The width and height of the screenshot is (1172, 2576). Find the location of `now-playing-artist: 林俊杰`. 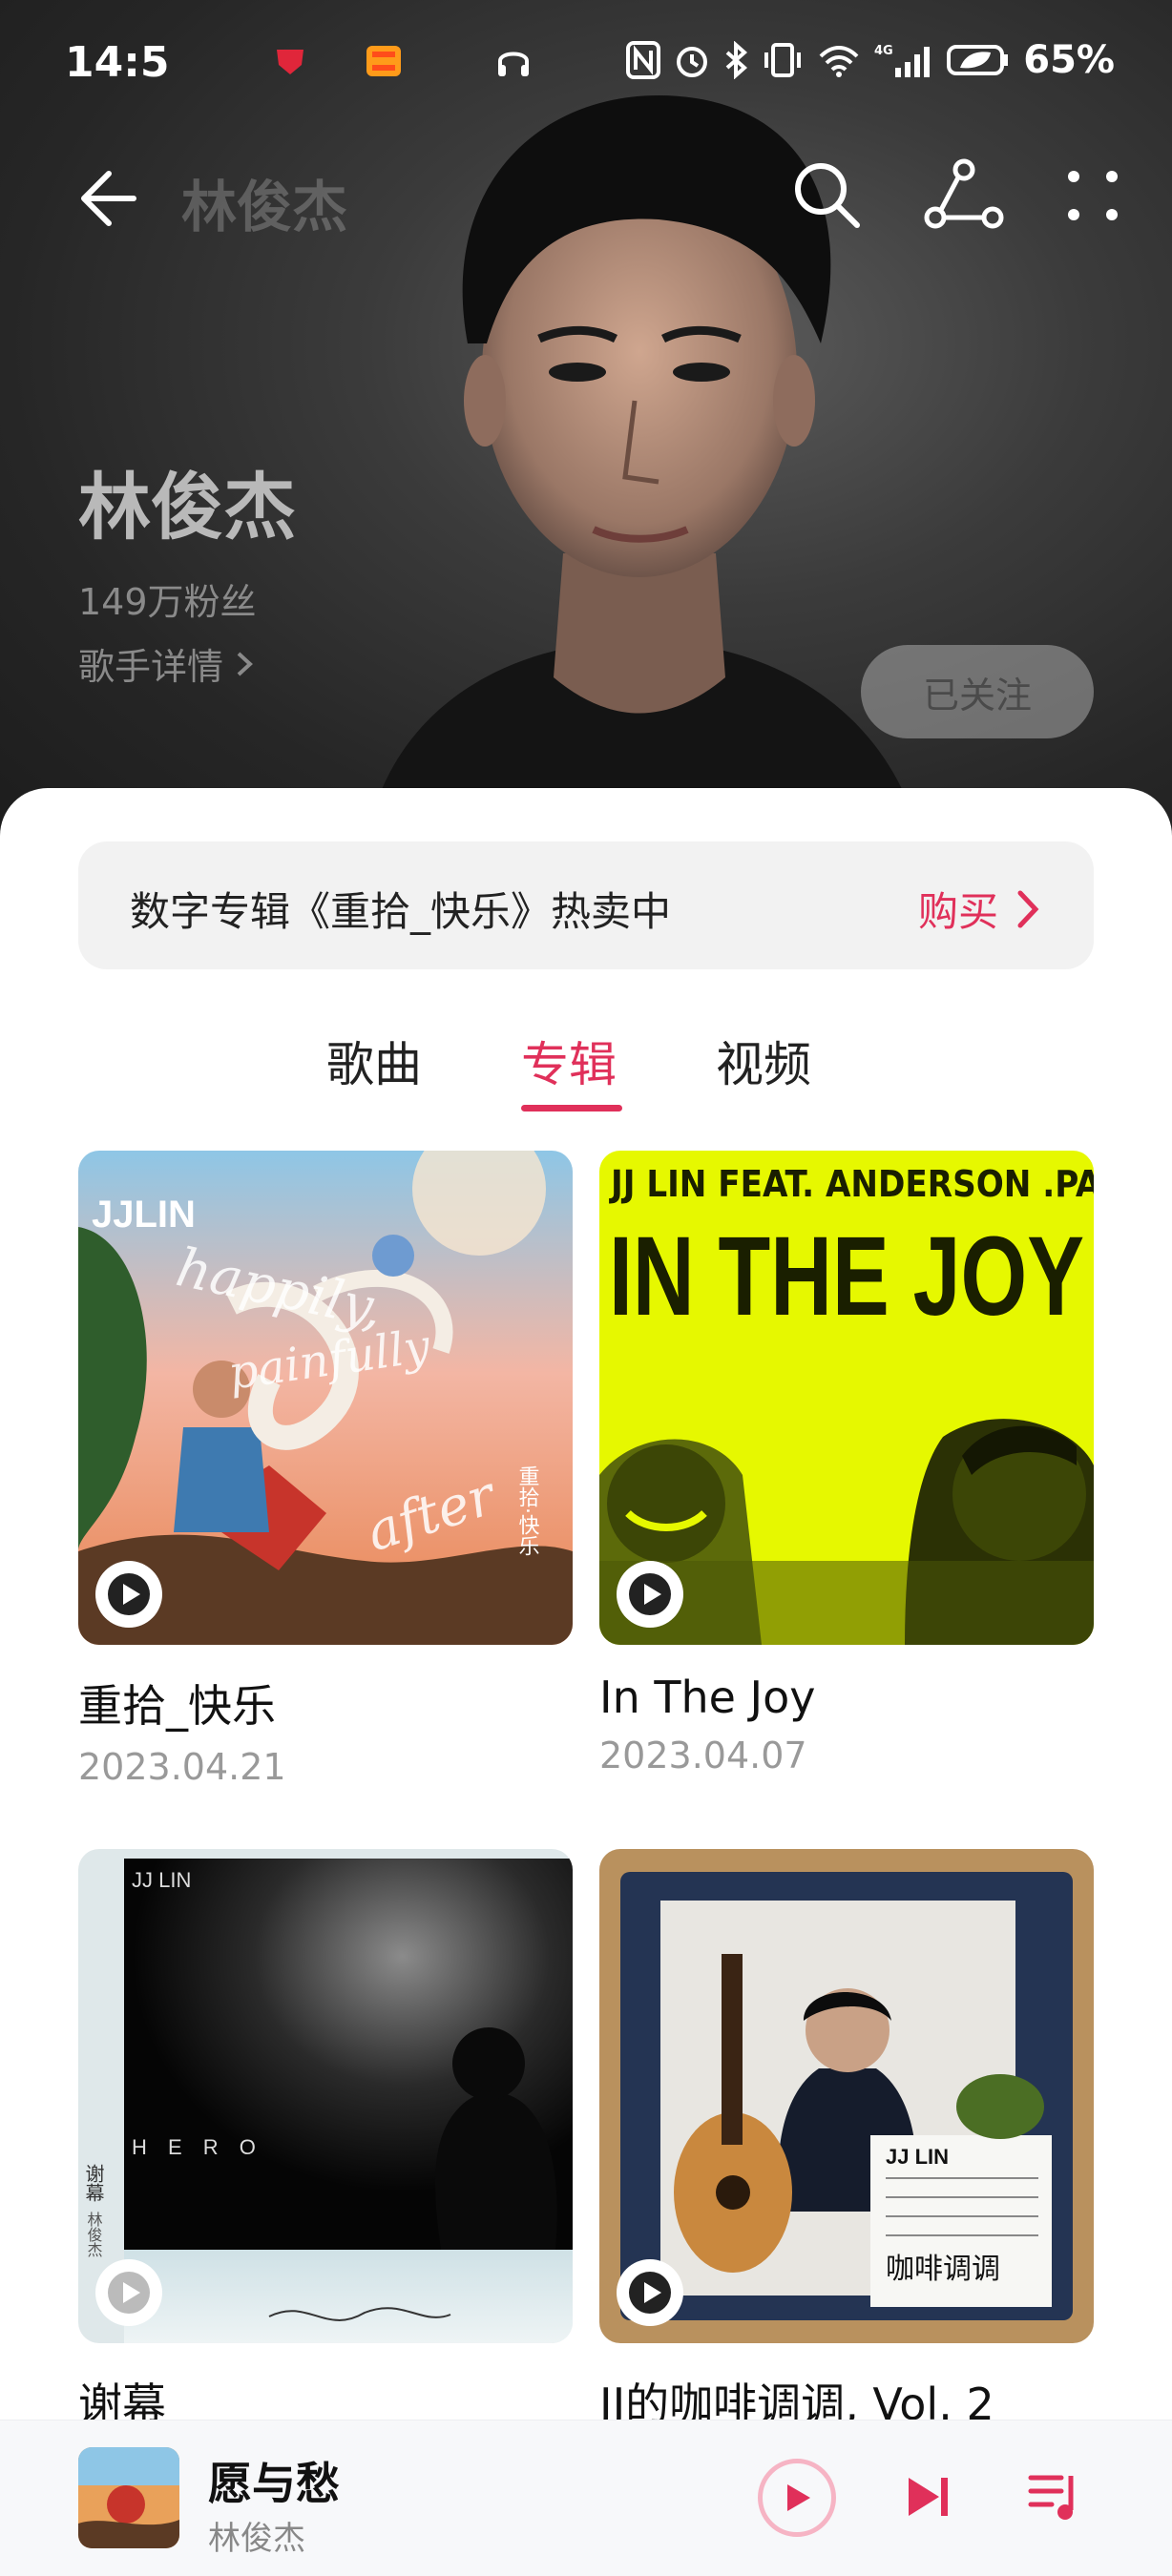

now-playing-artist: 林俊杰 is located at coordinates (256, 2539).